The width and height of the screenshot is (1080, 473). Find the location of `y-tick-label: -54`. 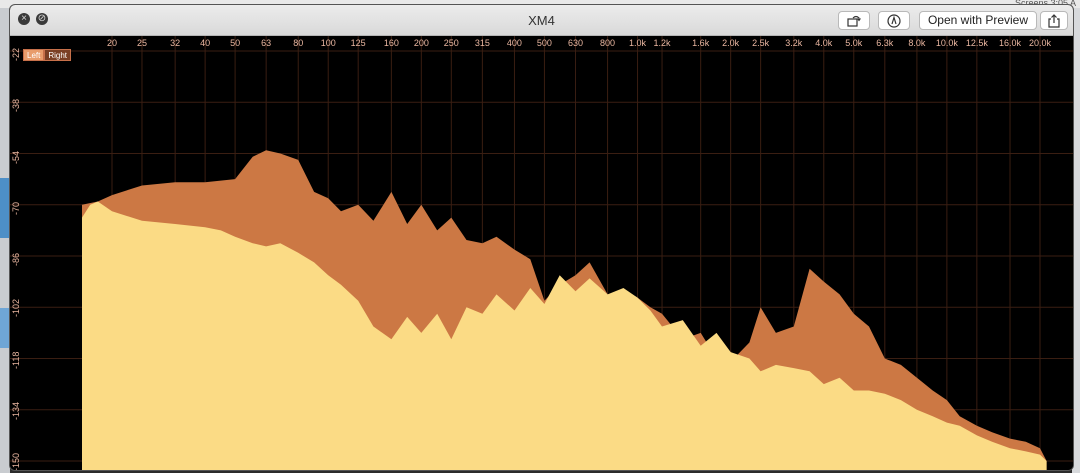

y-tick-label: -54 is located at coordinates (16, 157).